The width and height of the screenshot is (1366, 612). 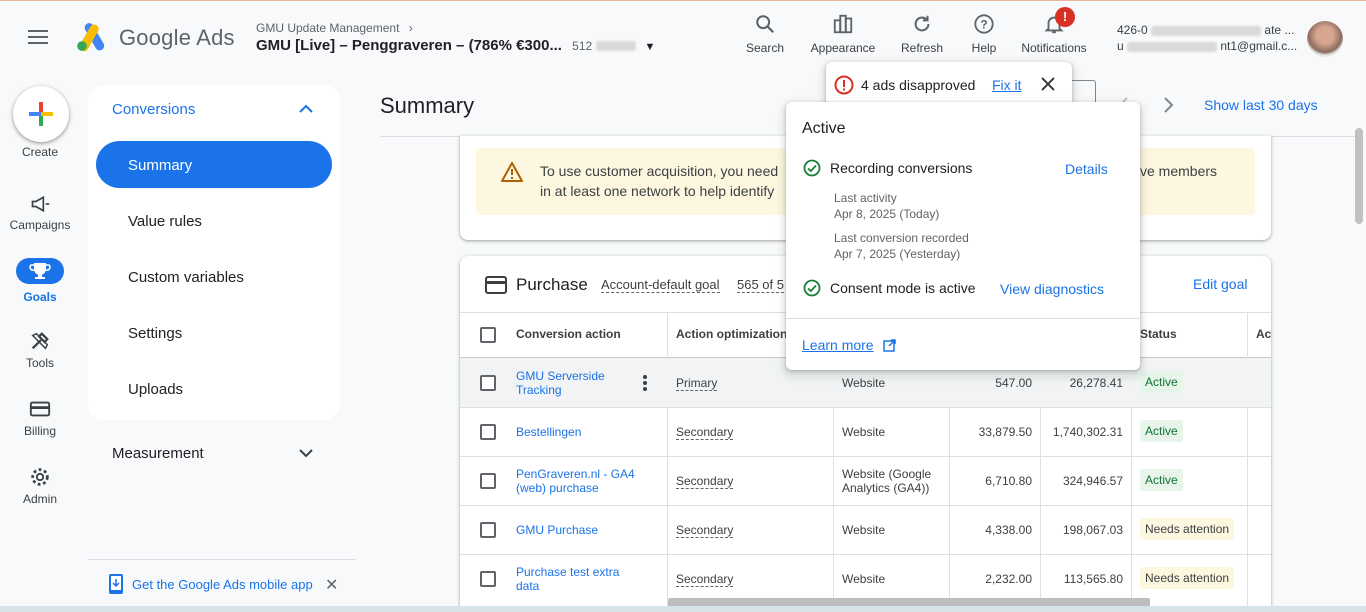 What do you see at coordinates (1359, 176) in the screenshot?
I see `vertical-scrollbar` at bounding box center [1359, 176].